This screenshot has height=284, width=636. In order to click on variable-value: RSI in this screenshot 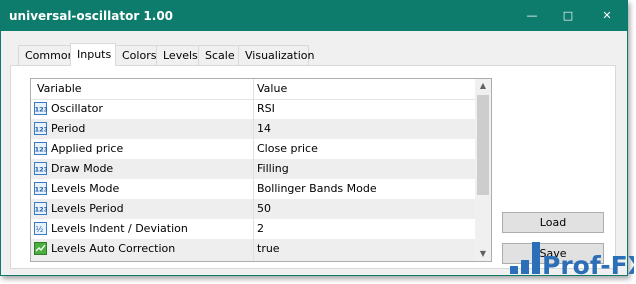, I will do `click(266, 108)`.